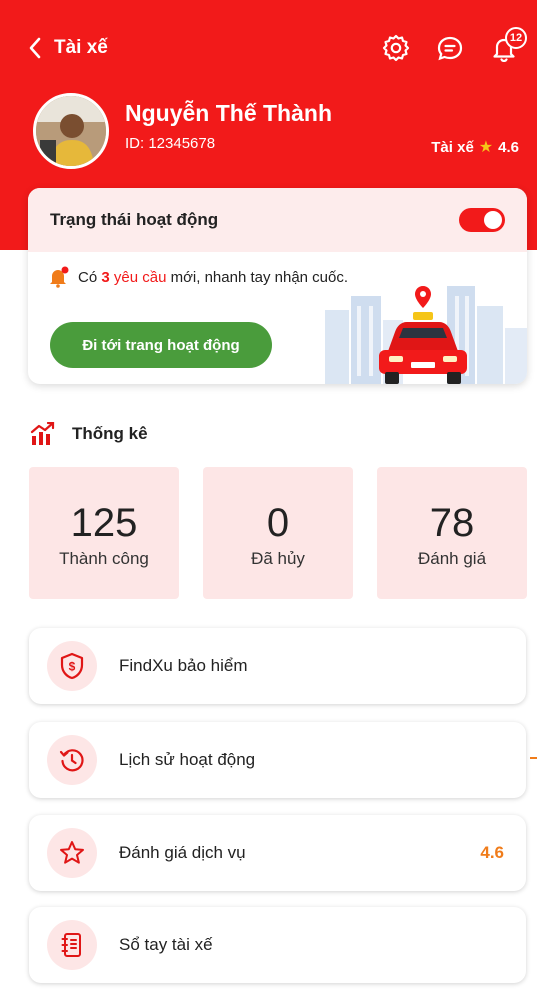 Image resolution: width=537 pixels, height=1006 pixels. Describe the element at coordinates (161, 345) in the screenshot. I see `go-to-activity-button: Đi tới trang hoạt động` at that location.